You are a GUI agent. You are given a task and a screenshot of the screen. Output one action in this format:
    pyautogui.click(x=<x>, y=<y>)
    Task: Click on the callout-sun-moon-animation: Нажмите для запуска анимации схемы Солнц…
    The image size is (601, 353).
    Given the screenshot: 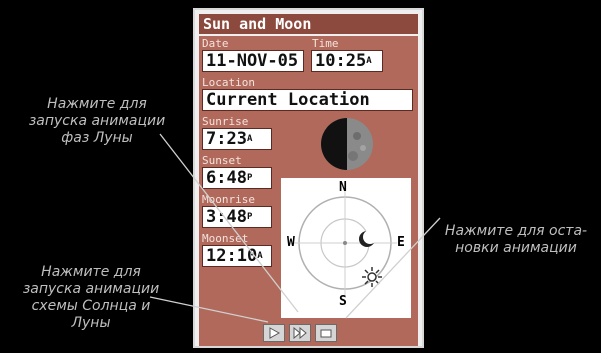 What is the action you would take?
    pyautogui.click(x=91, y=297)
    